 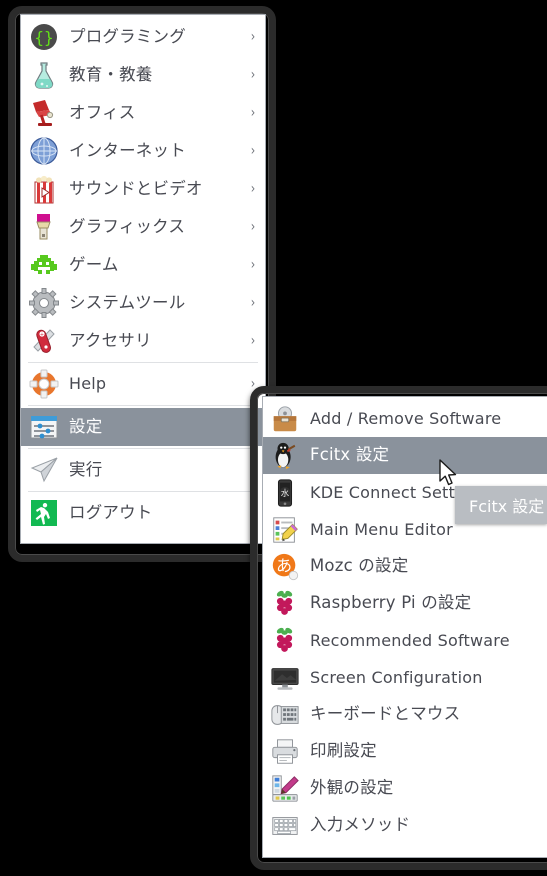 What do you see at coordinates (410, 640) in the screenshot?
I see `submenu-item-label: Recommended Software` at bounding box center [410, 640].